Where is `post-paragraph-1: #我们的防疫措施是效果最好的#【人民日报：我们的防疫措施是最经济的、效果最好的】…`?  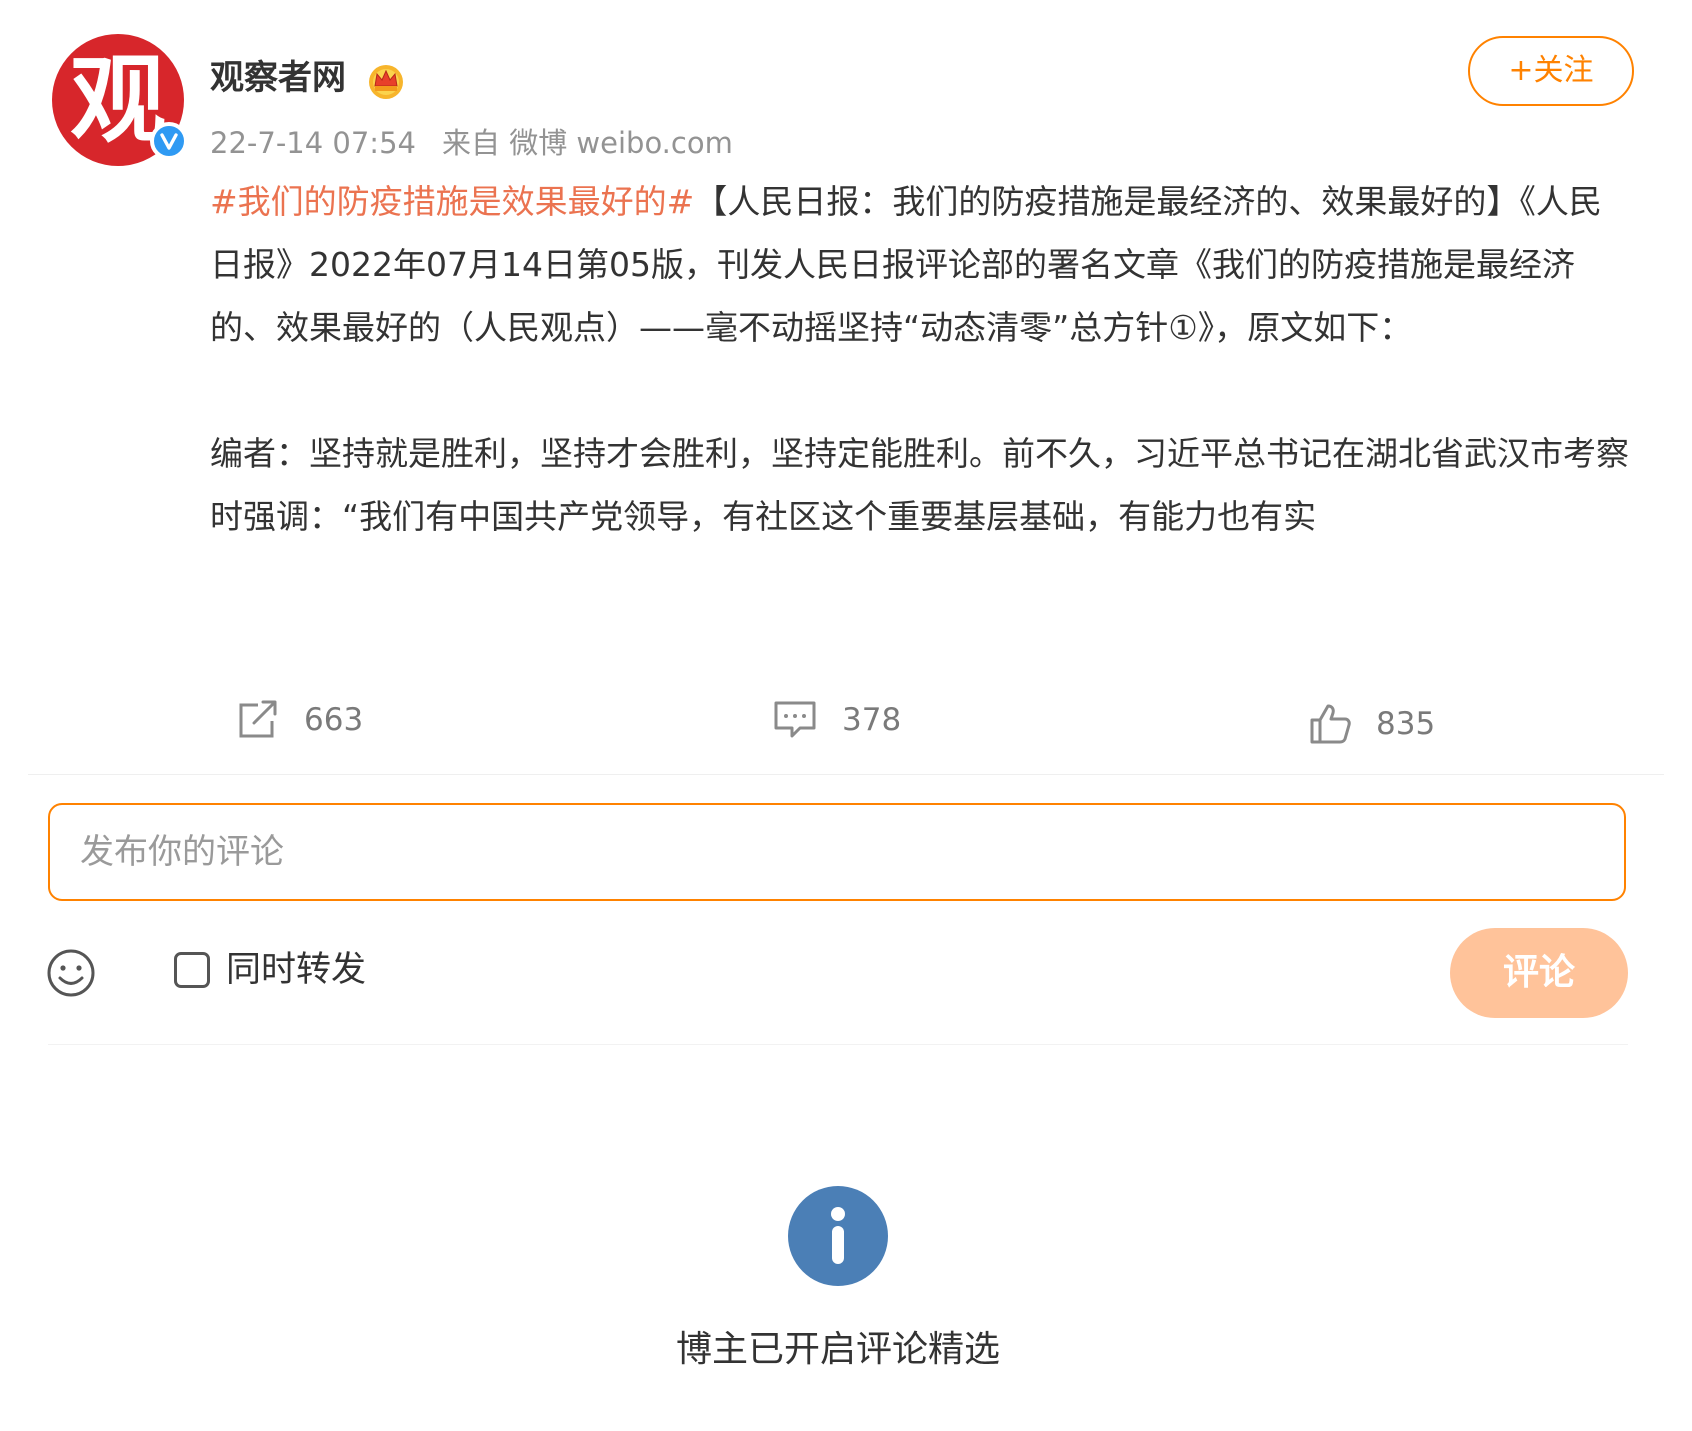 post-paragraph-1: #我们的防疫措施是效果最好的#【人民日报：我们的防疫措施是最经济的、效果最好的】… is located at coordinates (920, 264).